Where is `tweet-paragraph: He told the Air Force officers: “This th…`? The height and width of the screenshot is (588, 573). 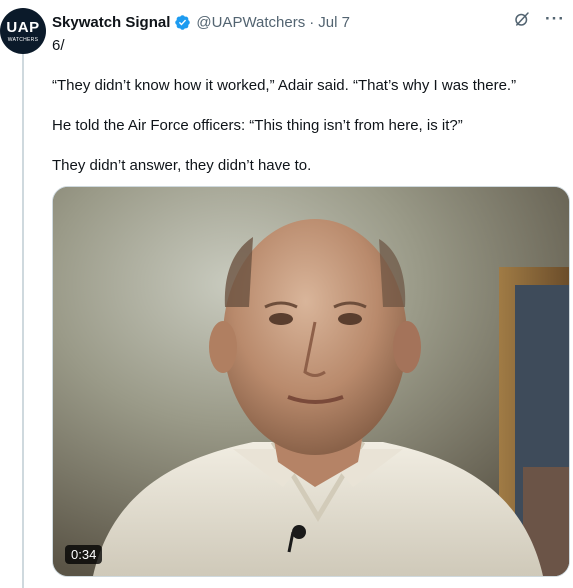
tweet-paragraph: He told the Air Force officers: “This th… is located at coordinates (257, 125).